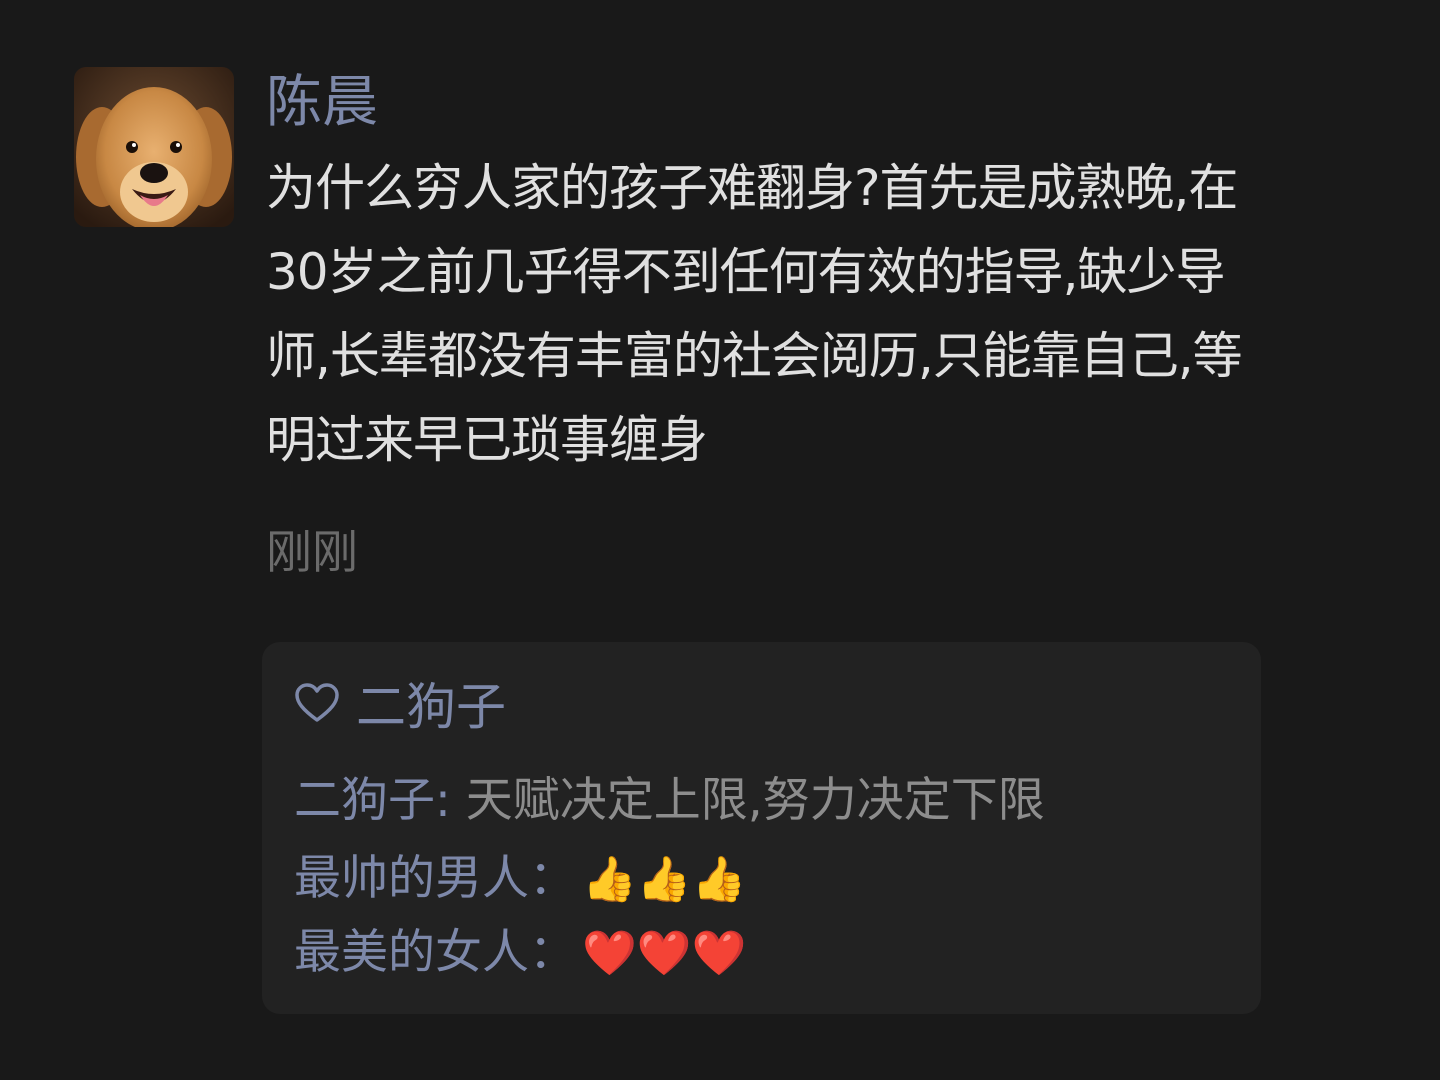  I want to click on thumbs-up-emoji: 👍👍👍, so click(664, 879).